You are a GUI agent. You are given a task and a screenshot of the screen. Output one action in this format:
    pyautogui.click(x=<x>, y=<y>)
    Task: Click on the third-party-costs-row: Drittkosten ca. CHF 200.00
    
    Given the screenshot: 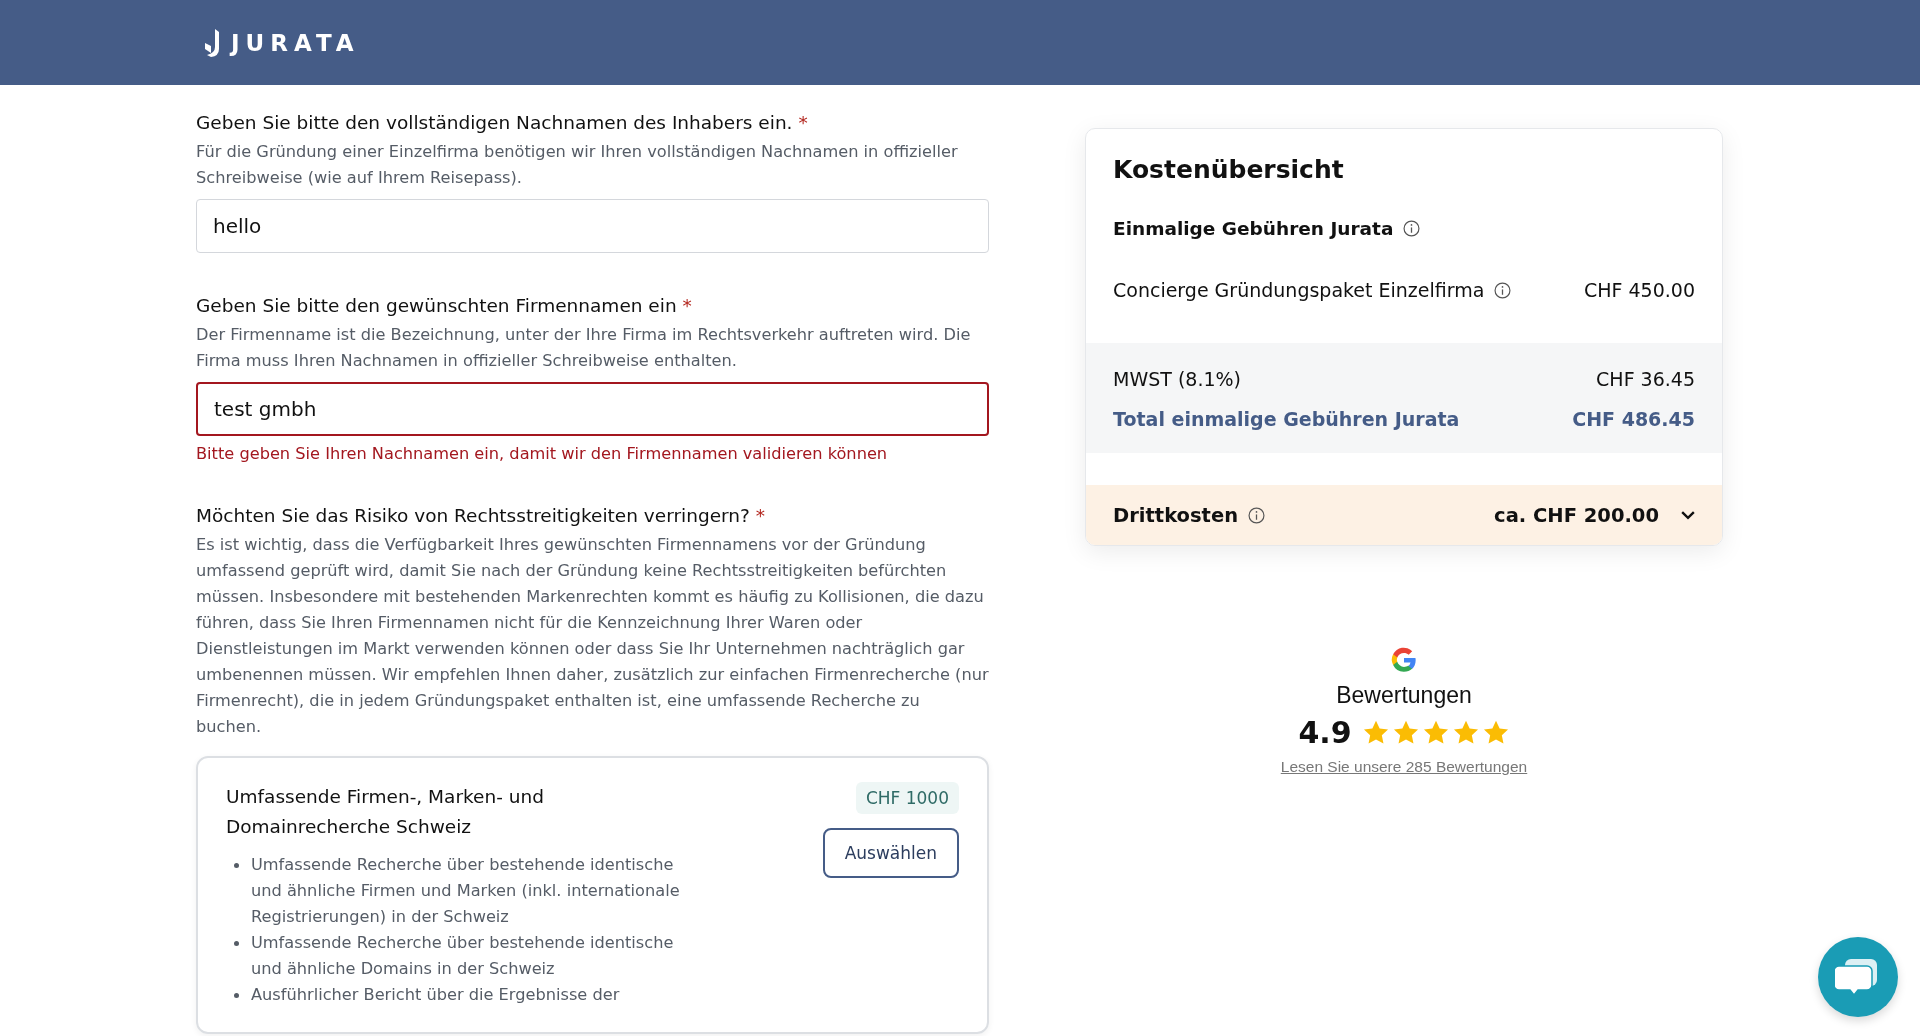 What is the action you would take?
    pyautogui.click(x=1404, y=515)
    